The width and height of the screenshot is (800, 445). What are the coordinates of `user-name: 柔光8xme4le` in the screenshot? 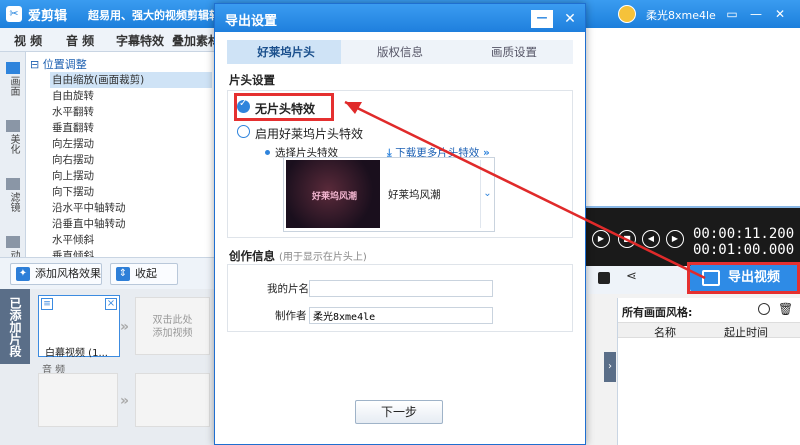 It's located at (681, 15).